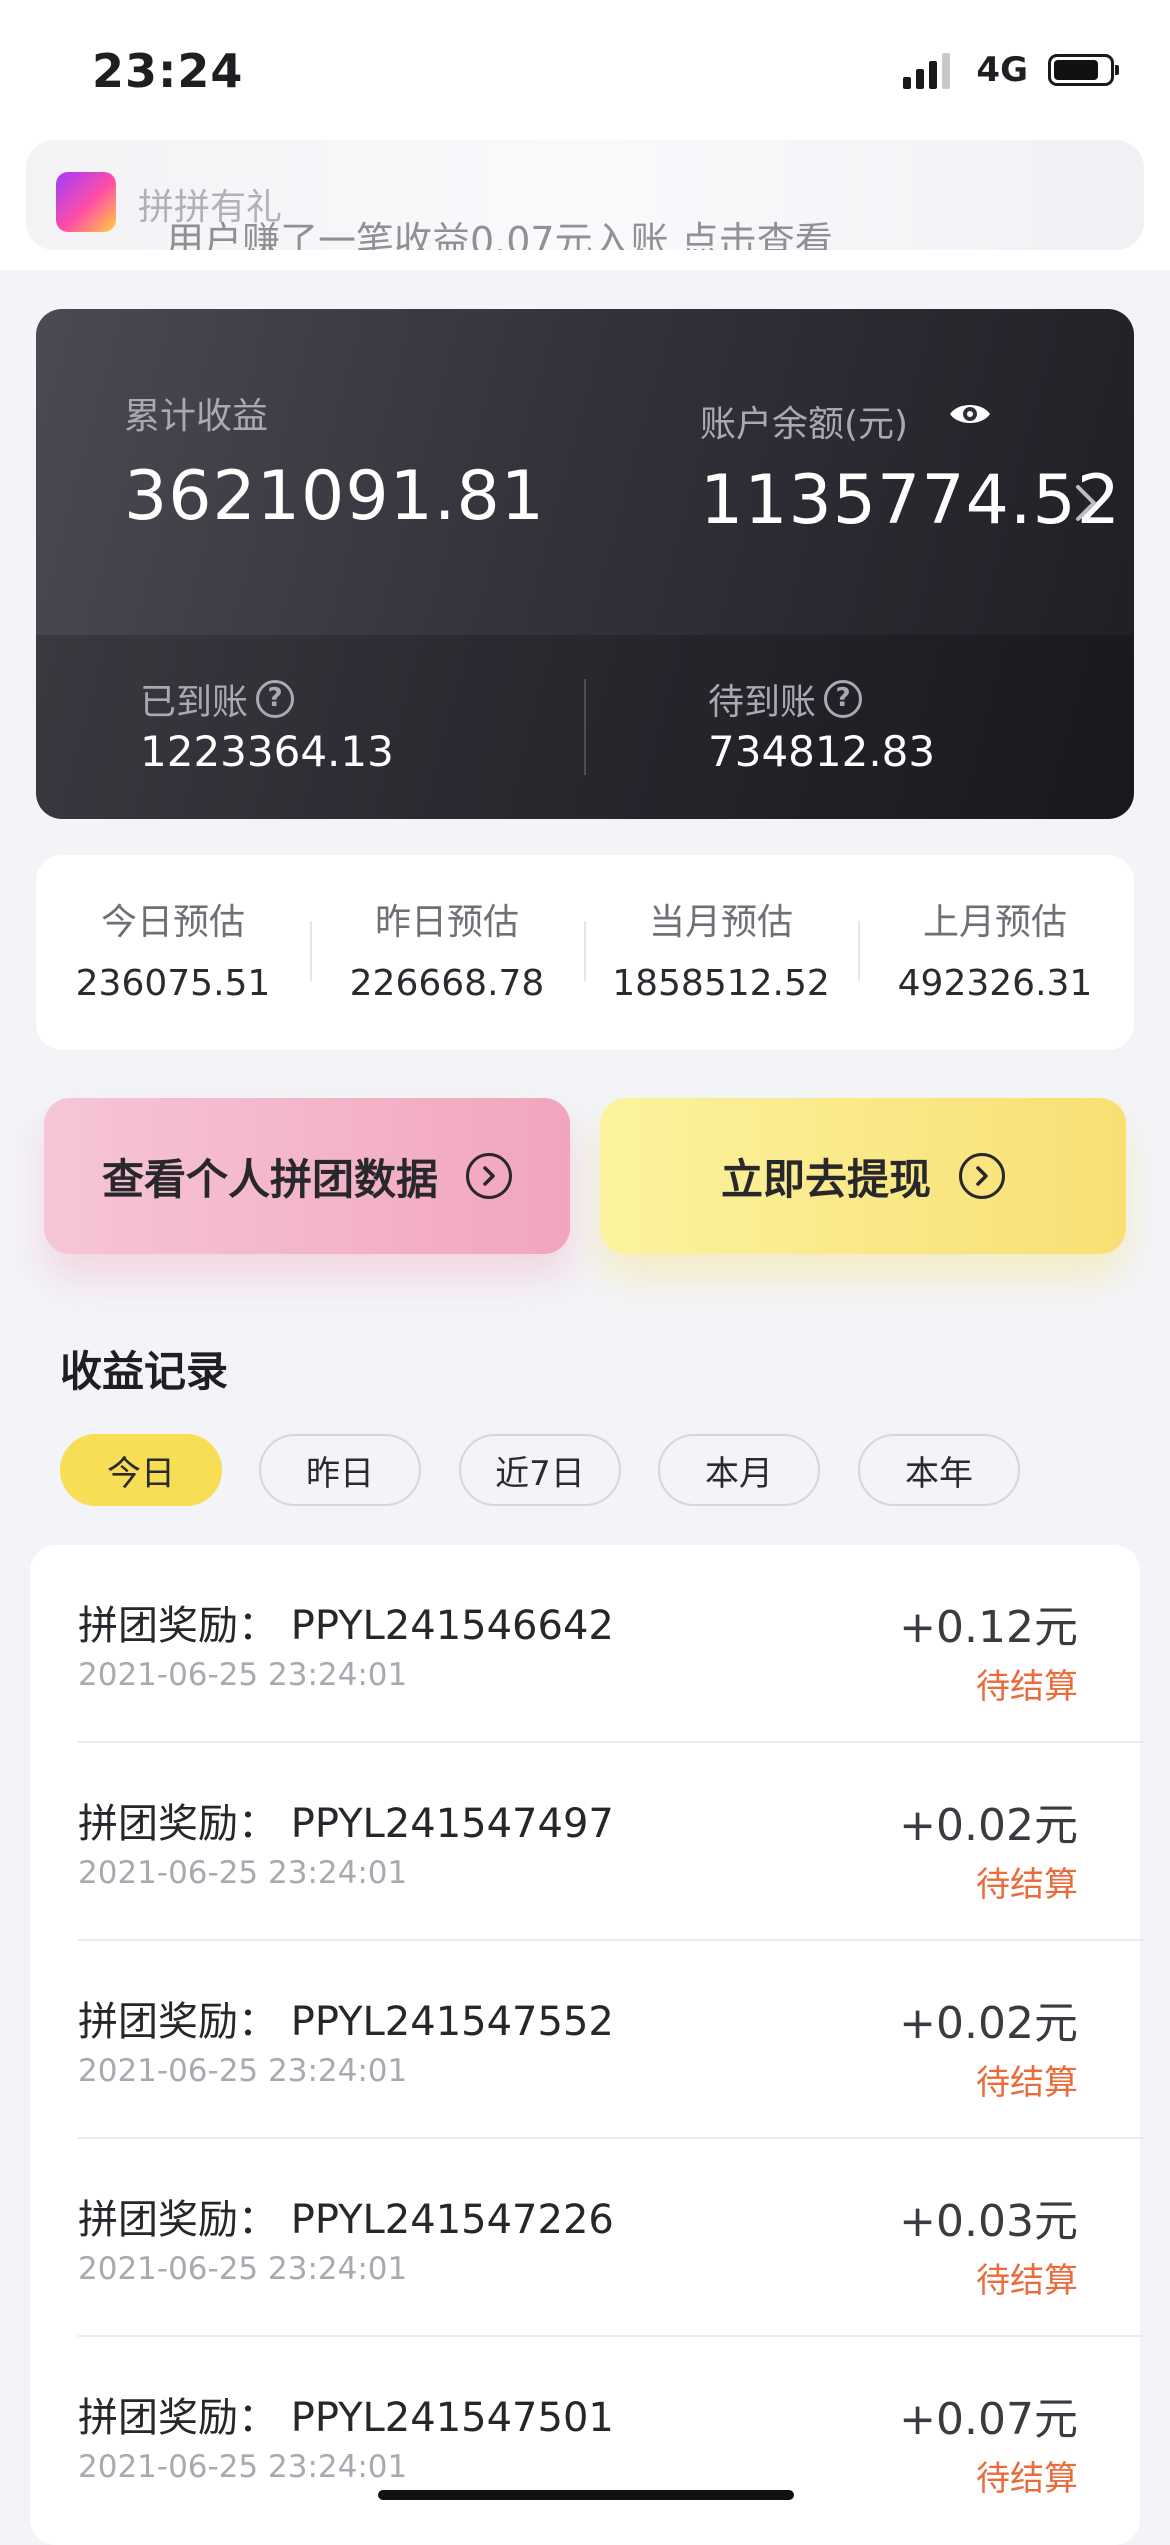 Image resolution: width=1170 pixels, height=2545 pixels. Describe the element at coordinates (739, 1470) in the screenshot. I see `filter-tab-month: 本月` at that location.